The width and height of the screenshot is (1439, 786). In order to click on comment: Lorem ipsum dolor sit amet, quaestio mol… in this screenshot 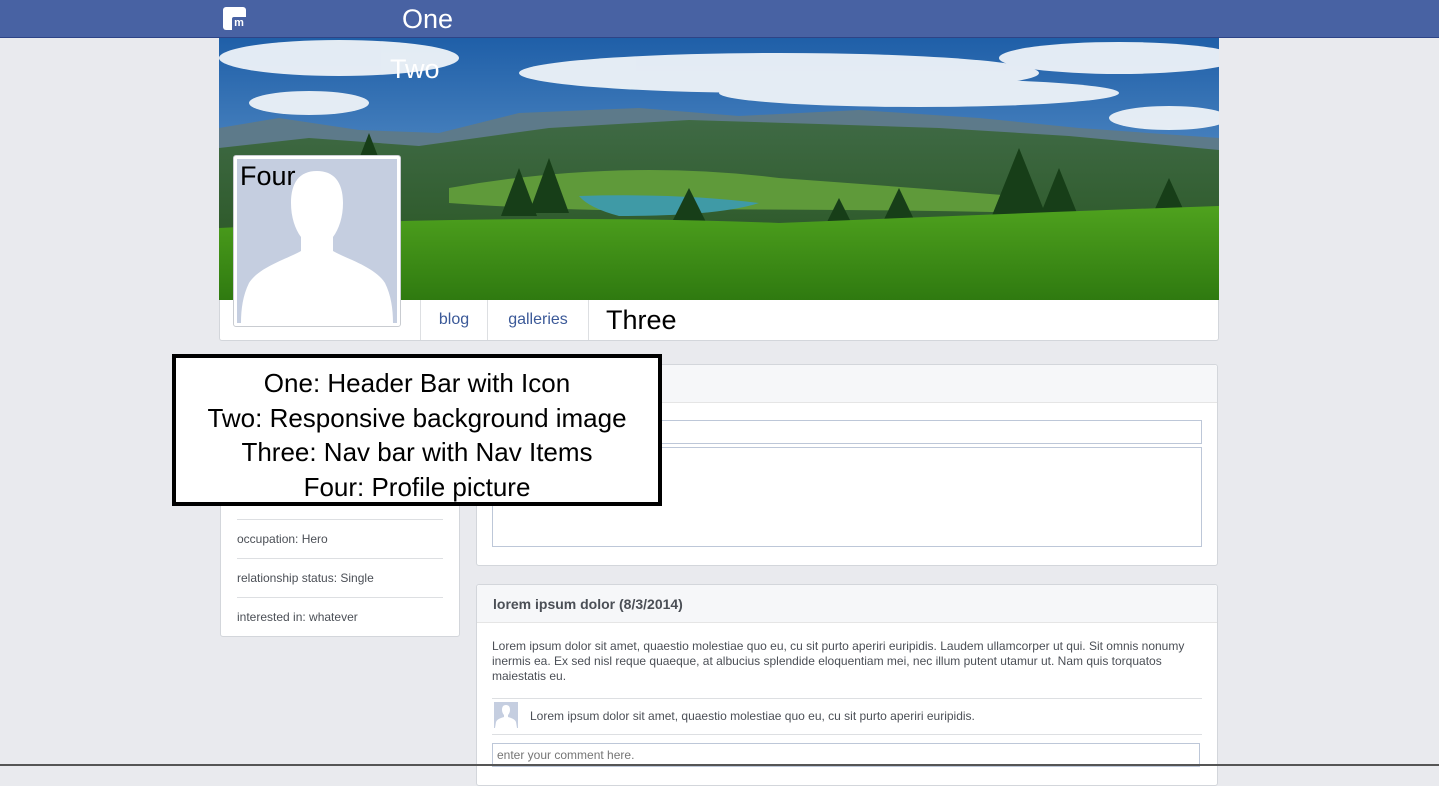, I will do `click(847, 716)`.